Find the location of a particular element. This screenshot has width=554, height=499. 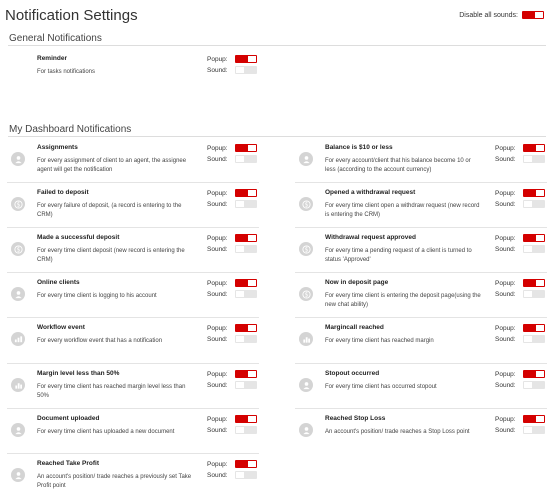

sound-toggle-document-uploaded is located at coordinates (246, 430).